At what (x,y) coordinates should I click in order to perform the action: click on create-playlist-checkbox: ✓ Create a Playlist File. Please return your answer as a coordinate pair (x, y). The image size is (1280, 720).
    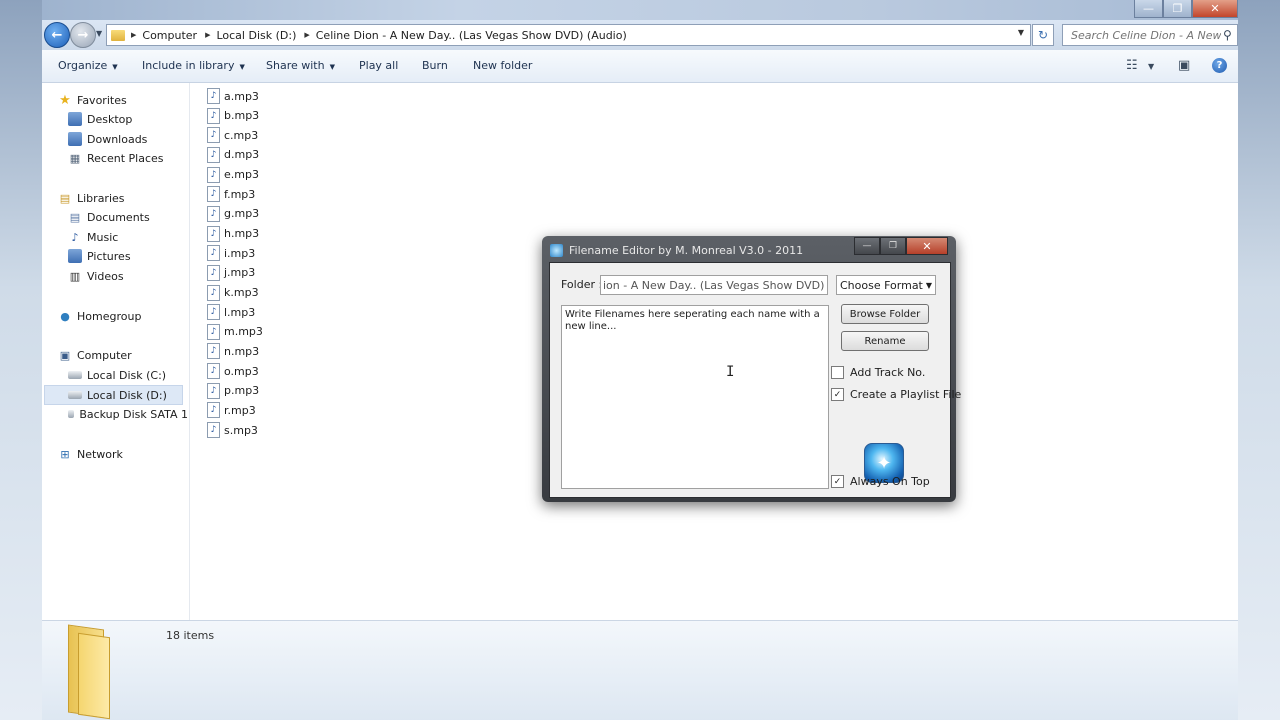
    Looking at the image, I should click on (896, 394).